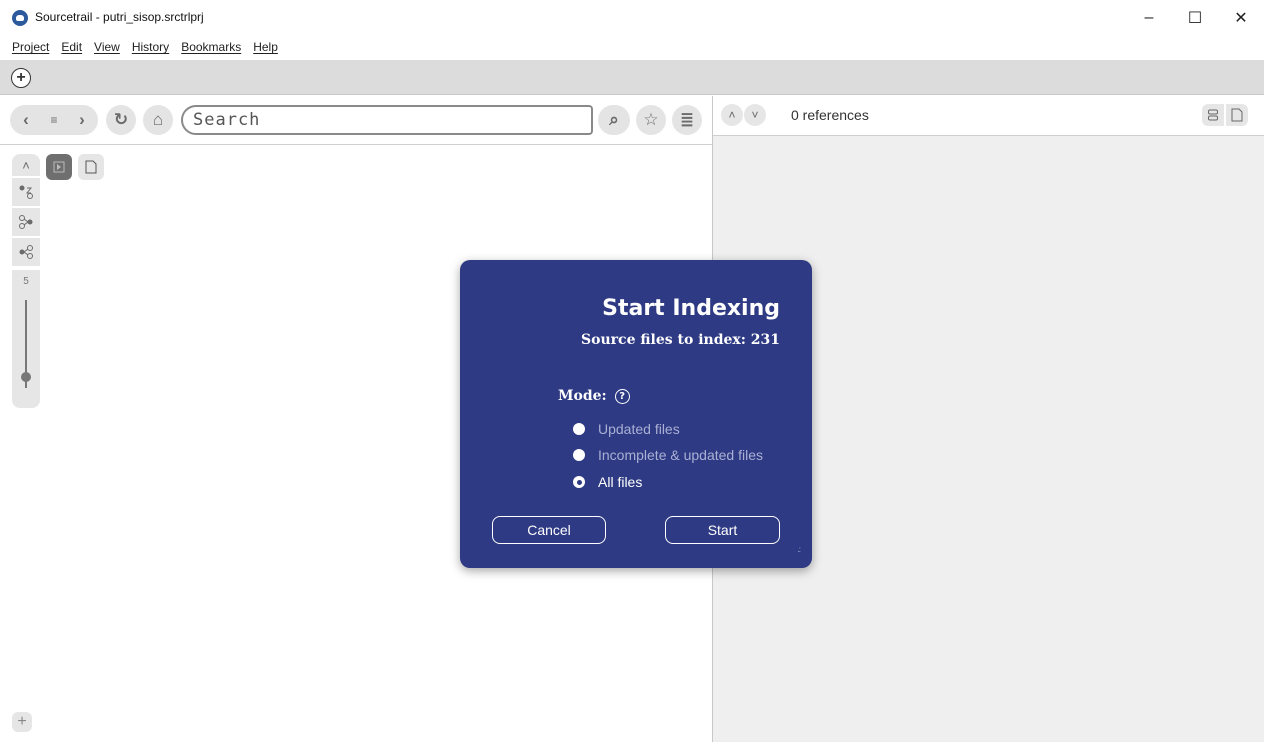  I want to click on dialog-subtitle: Source files to index: 231, so click(680, 340).